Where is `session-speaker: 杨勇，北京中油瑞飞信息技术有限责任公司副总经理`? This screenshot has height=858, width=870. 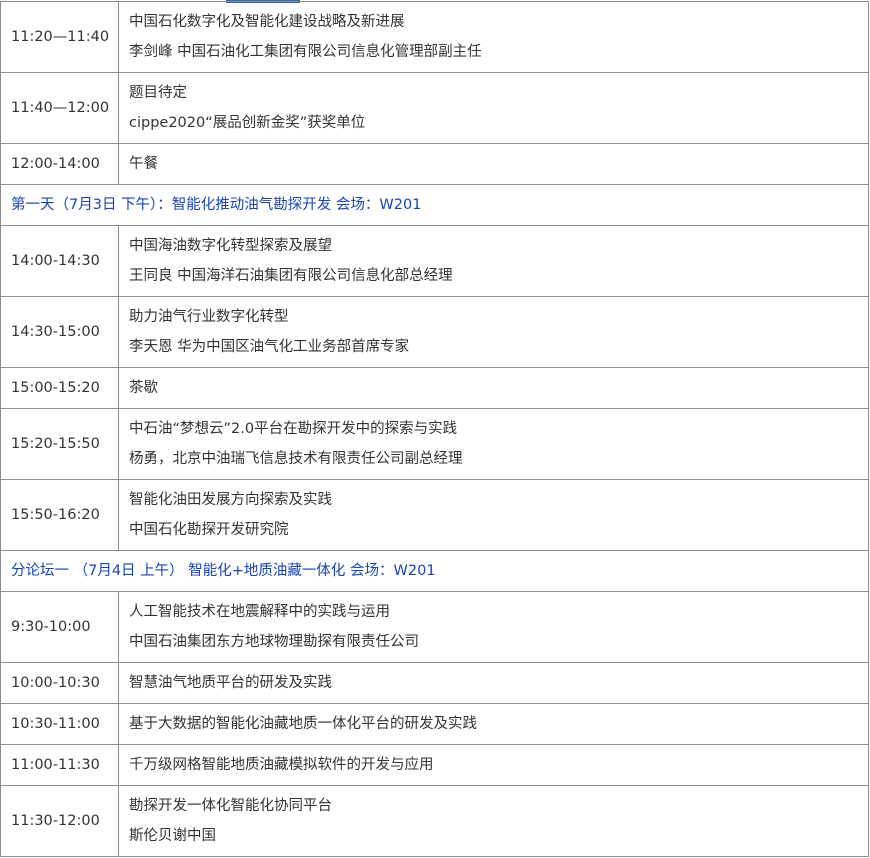
session-speaker: 杨勇，北京中油瑞飞信息技术有限责任公司副总经理 is located at coordinates (296, 459).